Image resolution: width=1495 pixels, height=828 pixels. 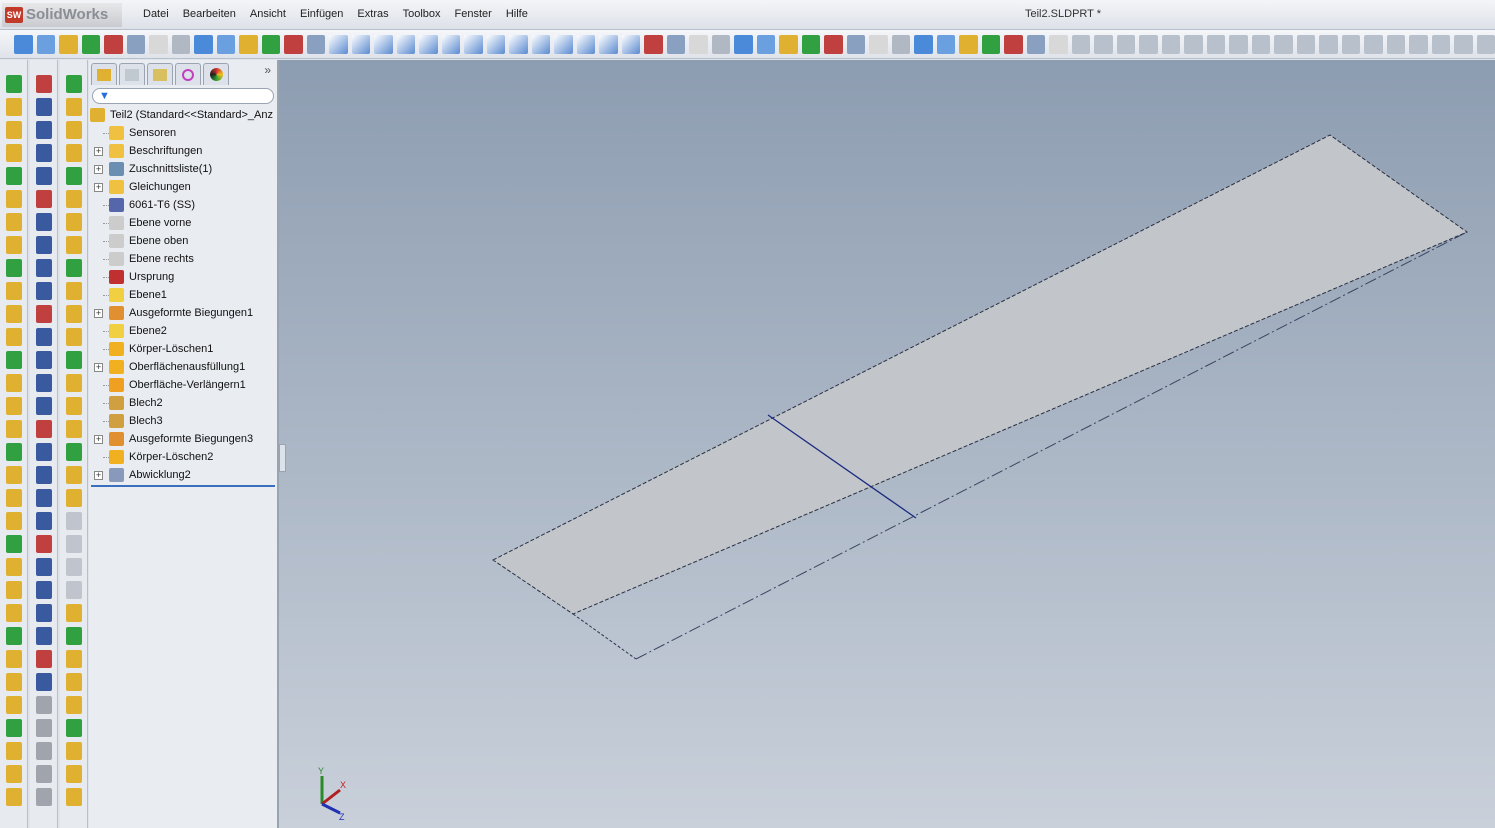 I want to click on menu-datei: Datei, so click(x=156, y=14).